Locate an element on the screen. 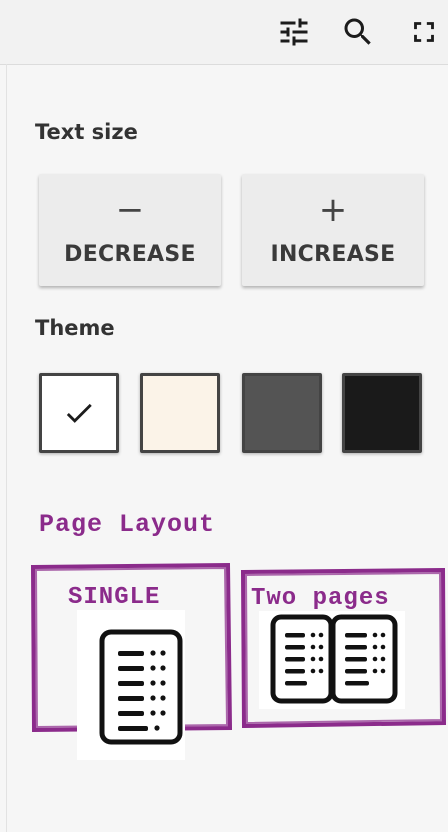 The width and height of the screenshot is (448, 832). theme-swatch-sepia is located at coordinates (180, 413).